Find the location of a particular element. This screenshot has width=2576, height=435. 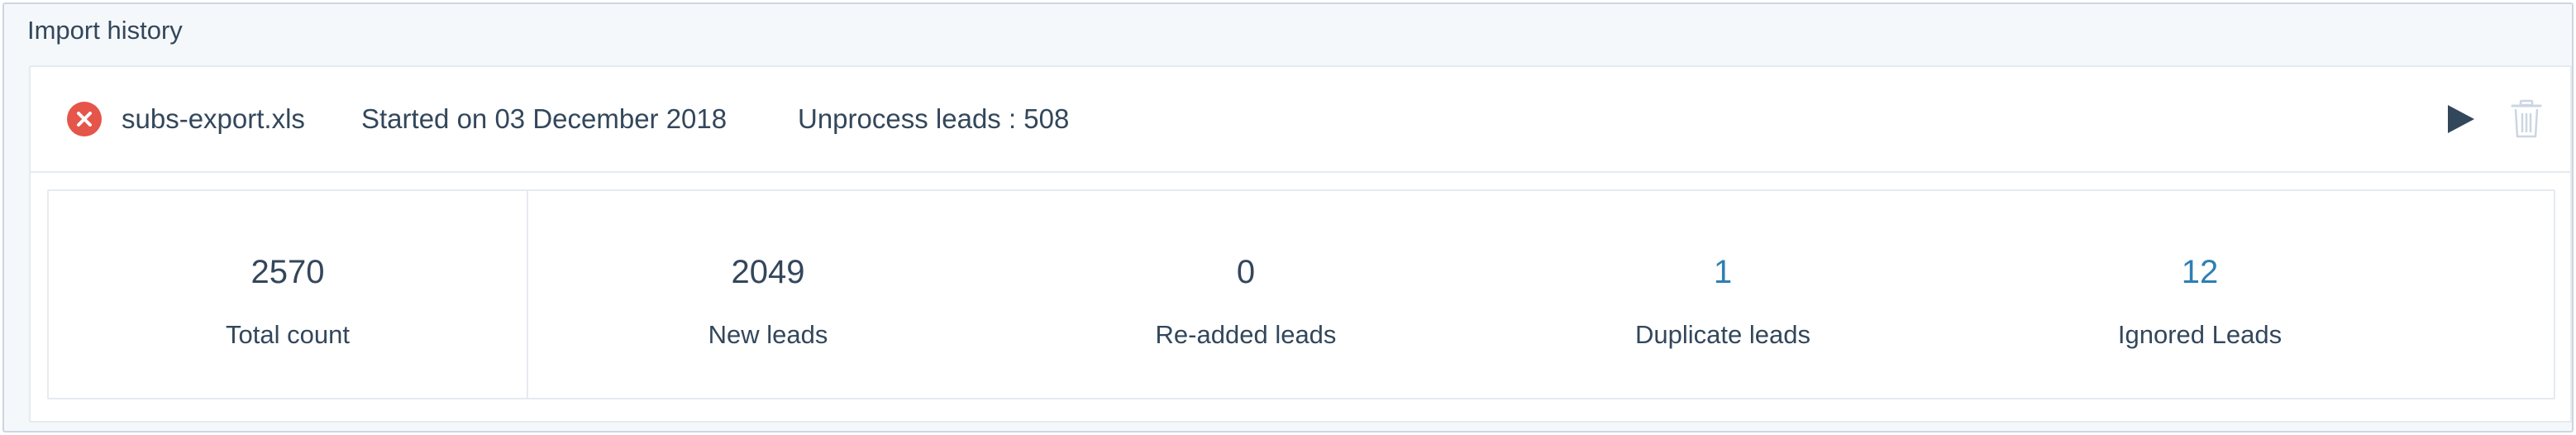

stat-total-count: 2570 Total count is located at coordinates (288, 294).